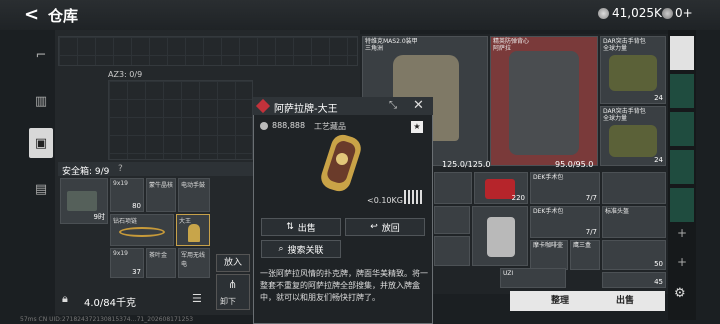 This screenshot has width=720, height=324. I want to click on sell-button: ⇅ 出售, so click(301, 227).